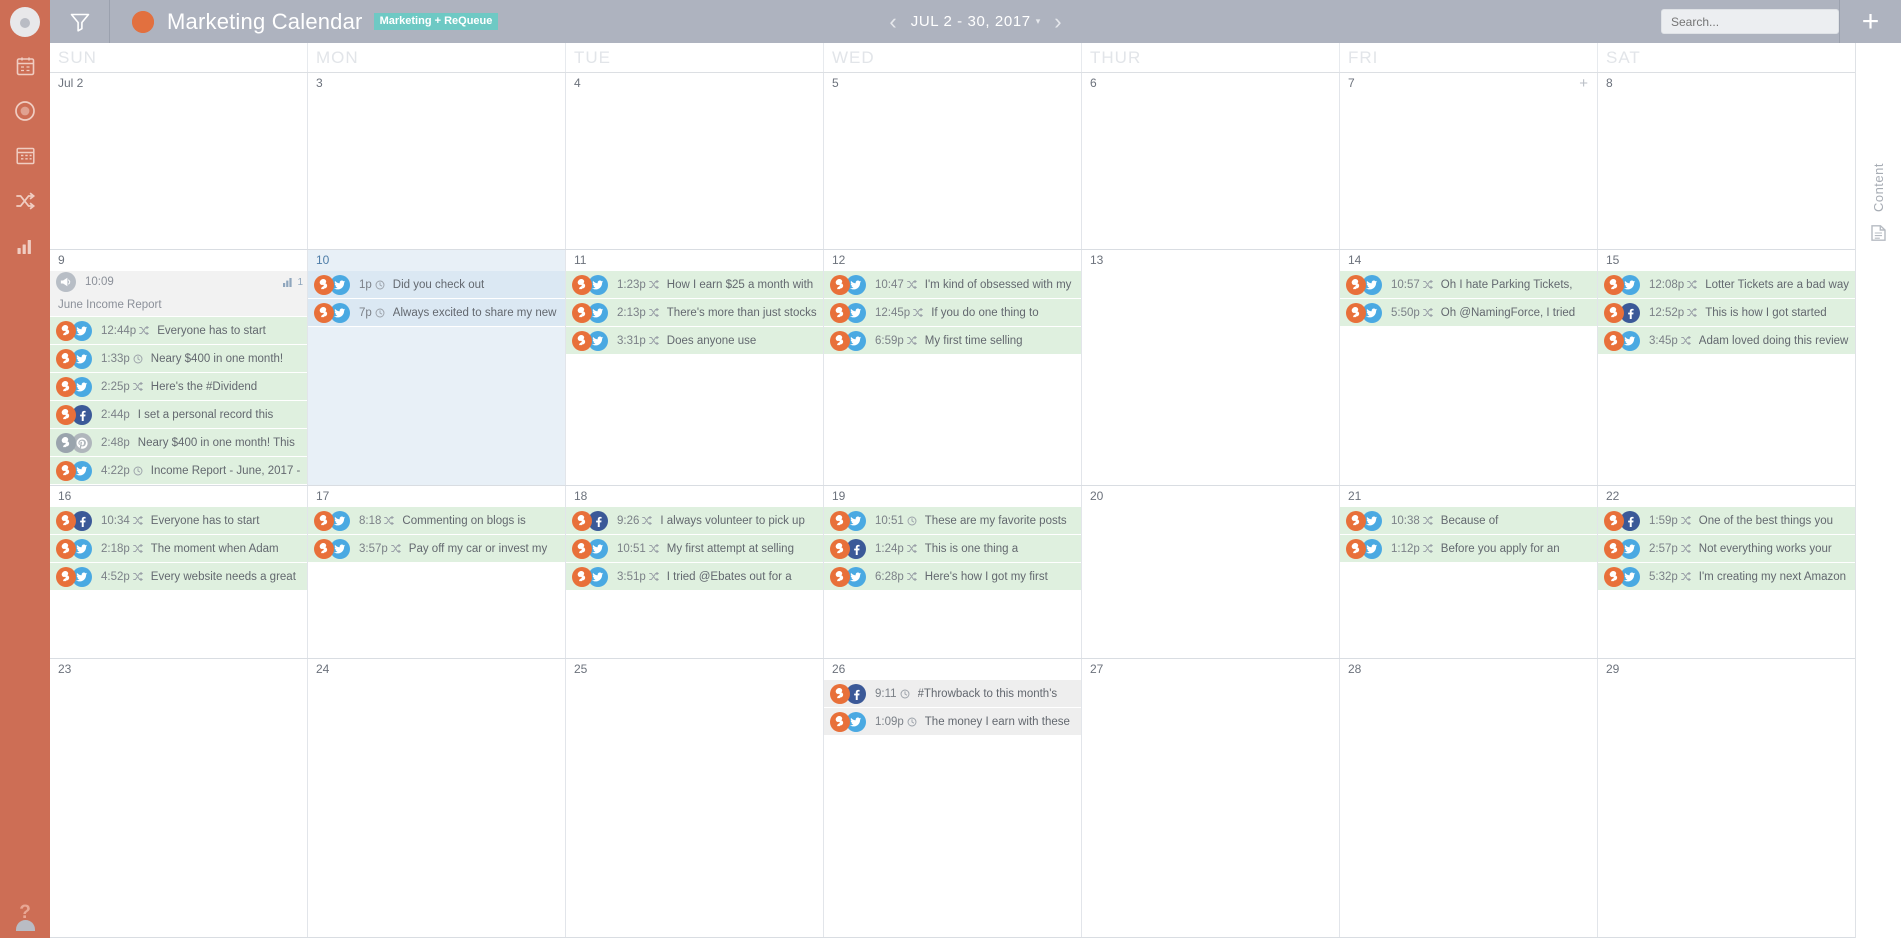 Image resolution: width=1901 pixels, height=938 pixels. I want to click on day-cell-23: 23, so click(179, 798).